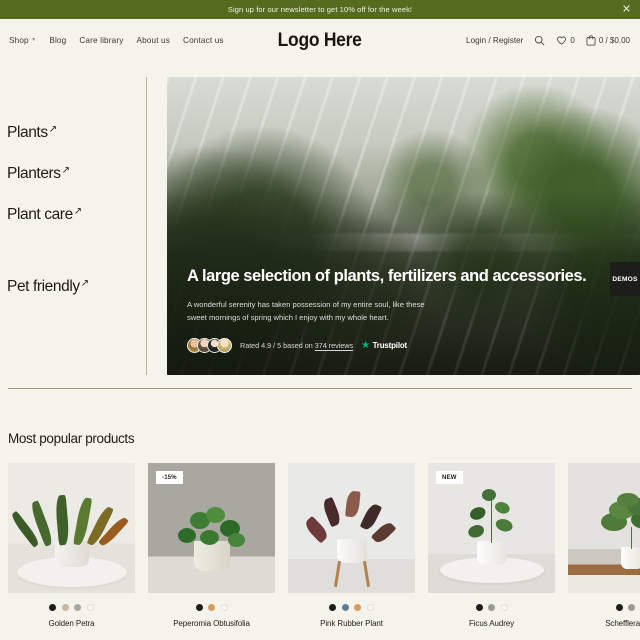 Image resolution: width=640 pixels, height=640 pixels. Describe the element at coordinates (224, 345) in the screenshot. I see `avatar` at that location.